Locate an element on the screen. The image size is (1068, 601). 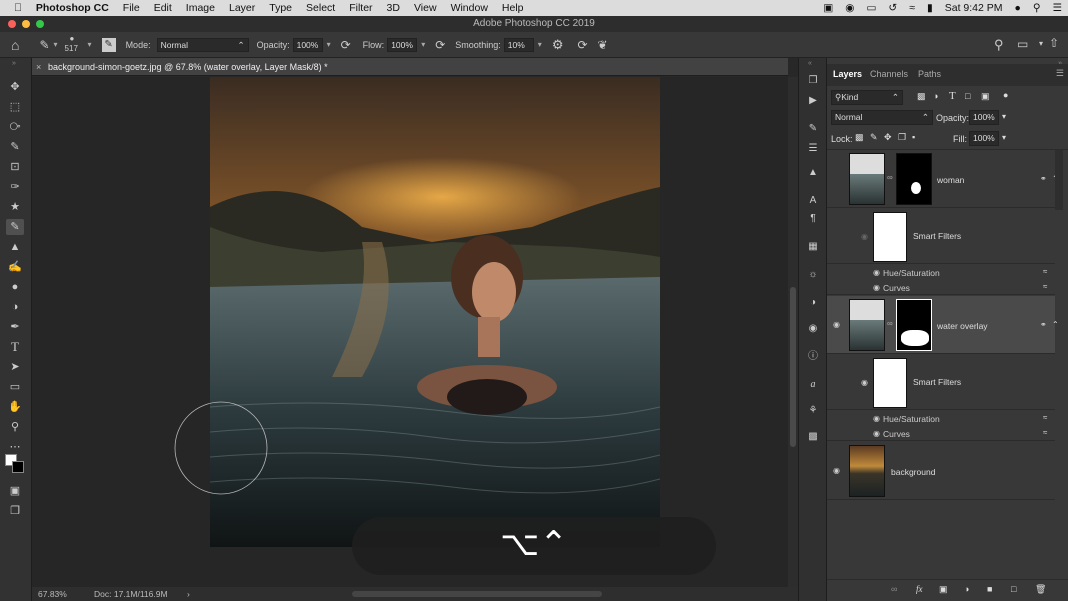
link-icon: ∞ is located at coordinates (890, 323).